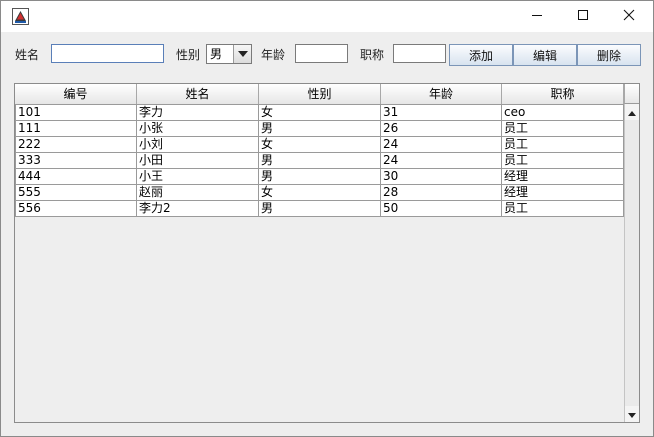 The height and width of the screenshot is (437, 654). I want to click on column-header-id: 编号, so click(76, 94).